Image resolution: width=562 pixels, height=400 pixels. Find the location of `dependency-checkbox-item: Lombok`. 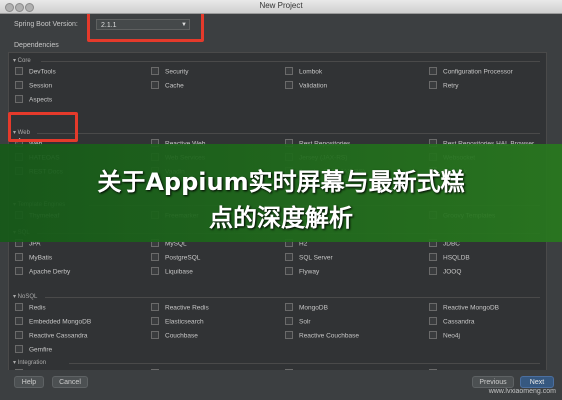

dependency-checkbox-item: Lombok is located at coordinates (304, 71).